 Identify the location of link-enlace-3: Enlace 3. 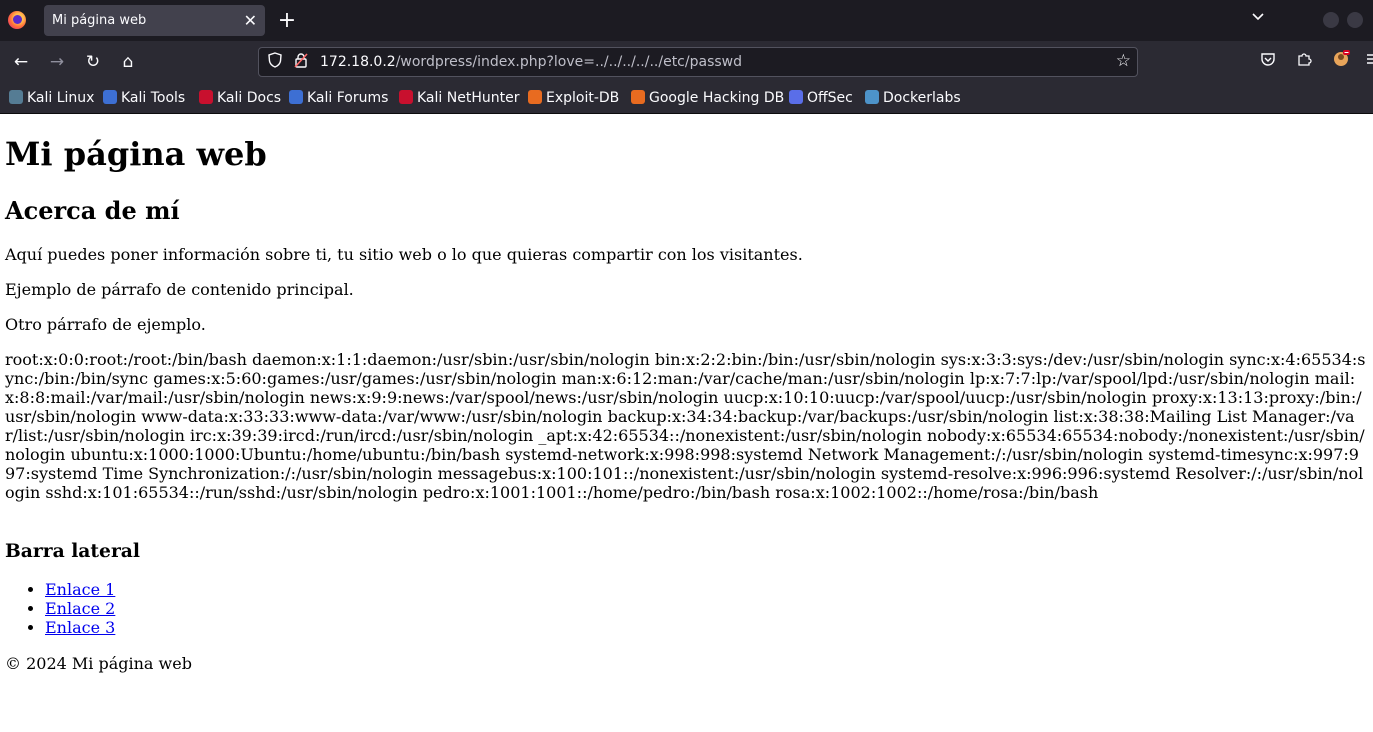
(80, 627).